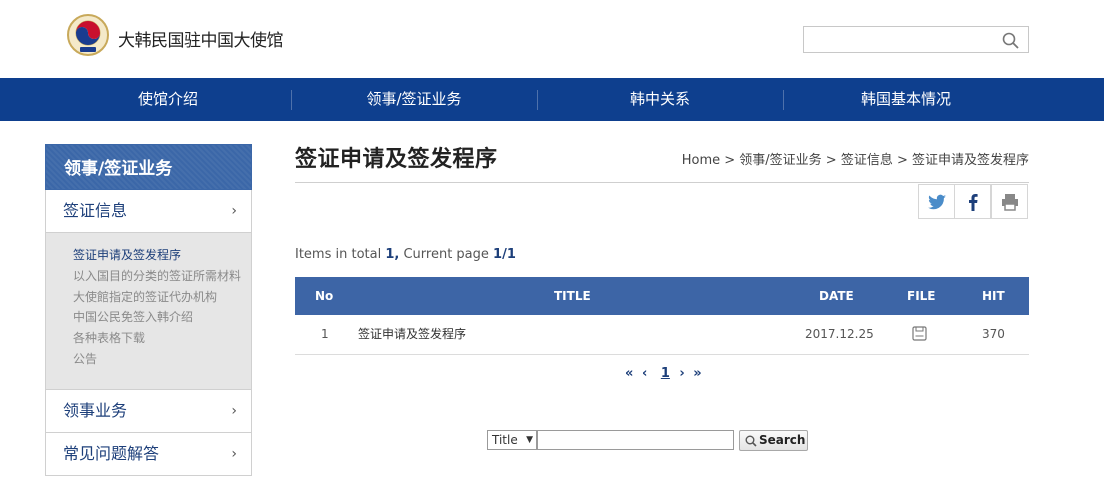 The image size is (1104, 489). What do you see at coordinates (839, 334) in the screenshot?
I see `row-date: 2017.12.25` at bounding box center [839, 334].